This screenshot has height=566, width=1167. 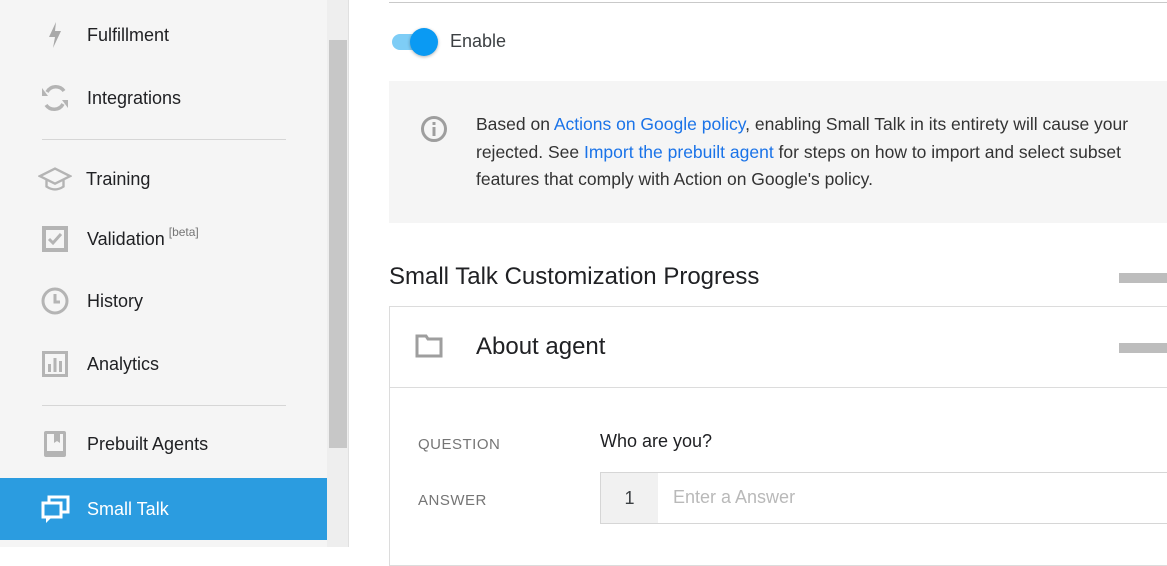 I want to click on sidebar-item-small-talk: Small Talk, so click(x=163, y=509).